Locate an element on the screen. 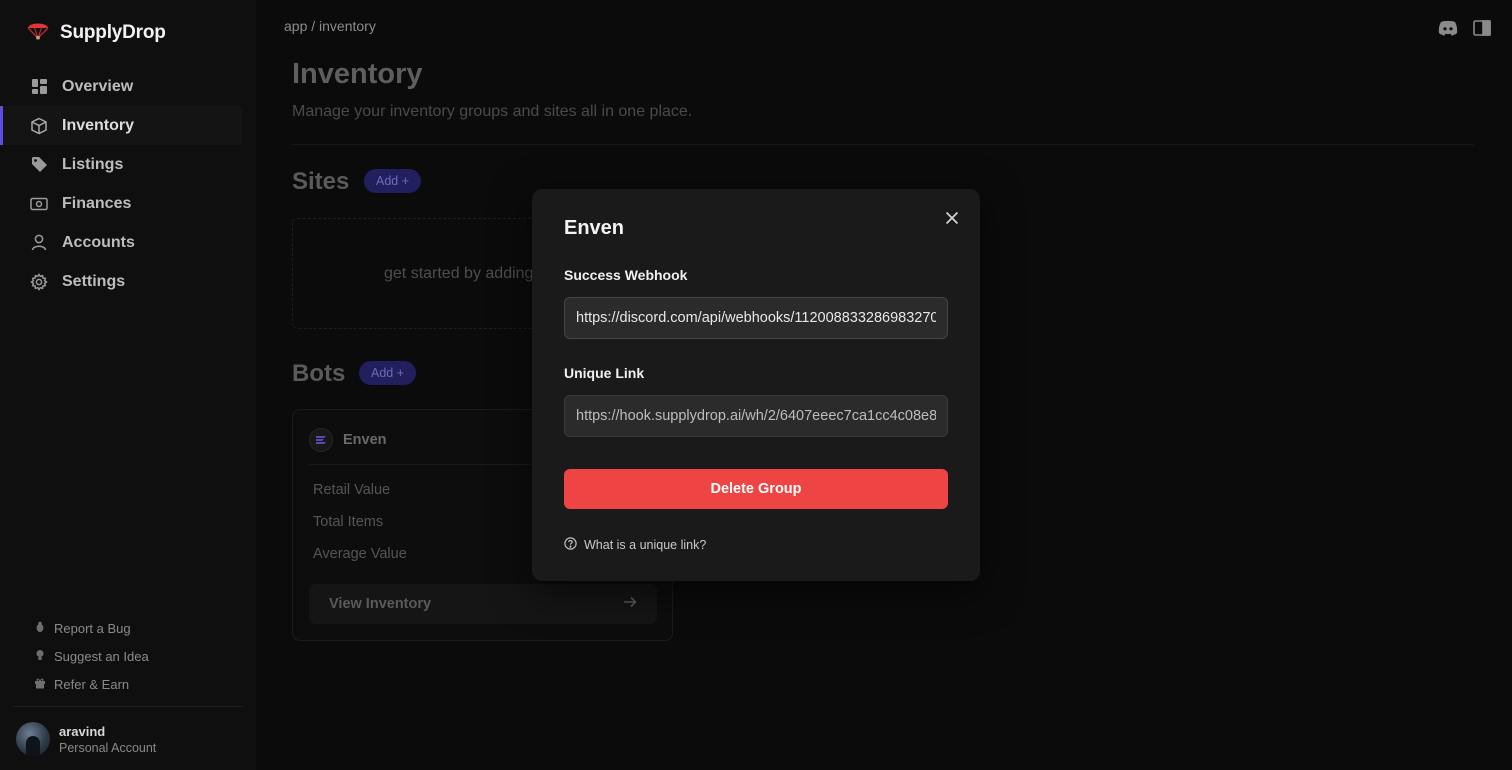 This screenshot has height=770, width=1512. sidebar-divider is located at coordinates (128, 706).